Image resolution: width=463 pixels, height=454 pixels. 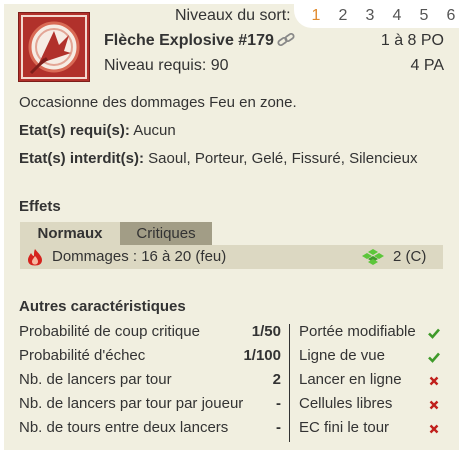 What do you see at coordinates (40, 206) in the screenshot?
I see `effects-title: Effets` at bounding box center [40, 206].